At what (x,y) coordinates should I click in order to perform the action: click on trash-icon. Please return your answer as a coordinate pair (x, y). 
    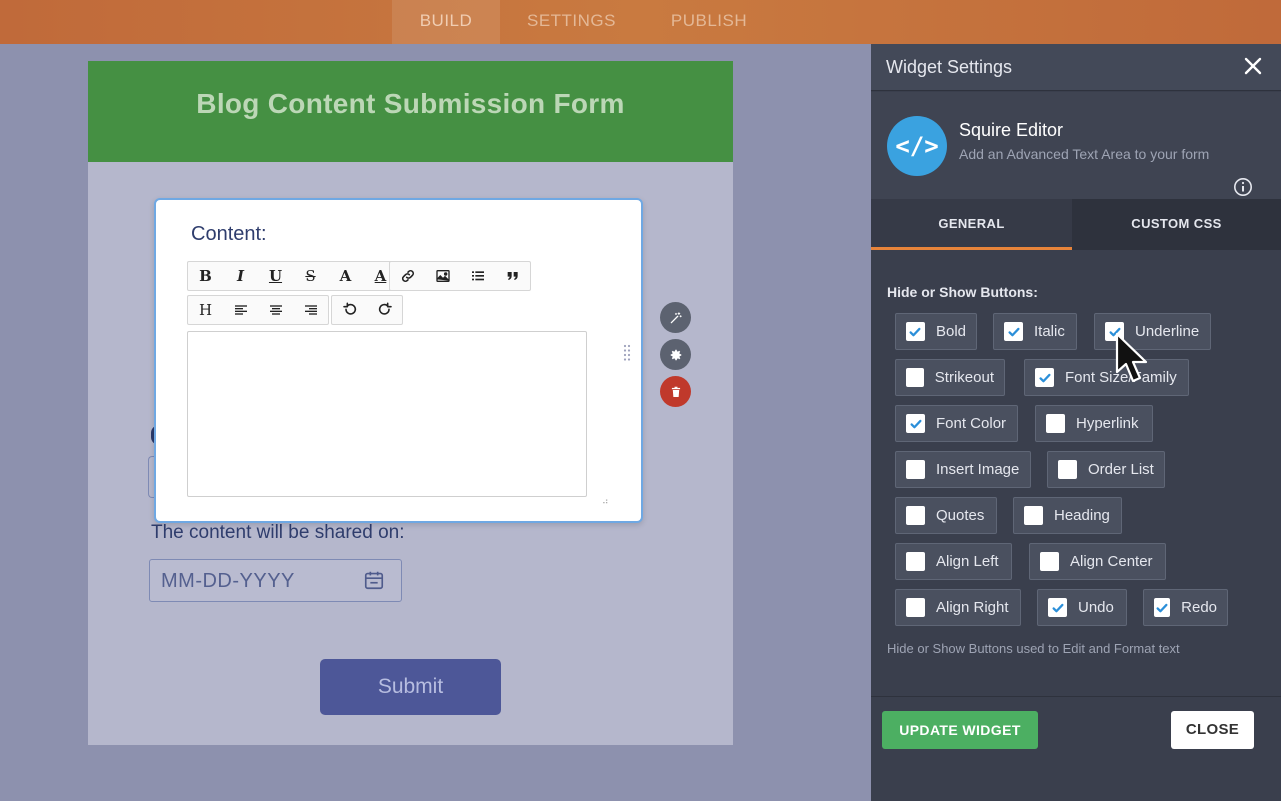
    Looking at the image, I should click on (675, 391).